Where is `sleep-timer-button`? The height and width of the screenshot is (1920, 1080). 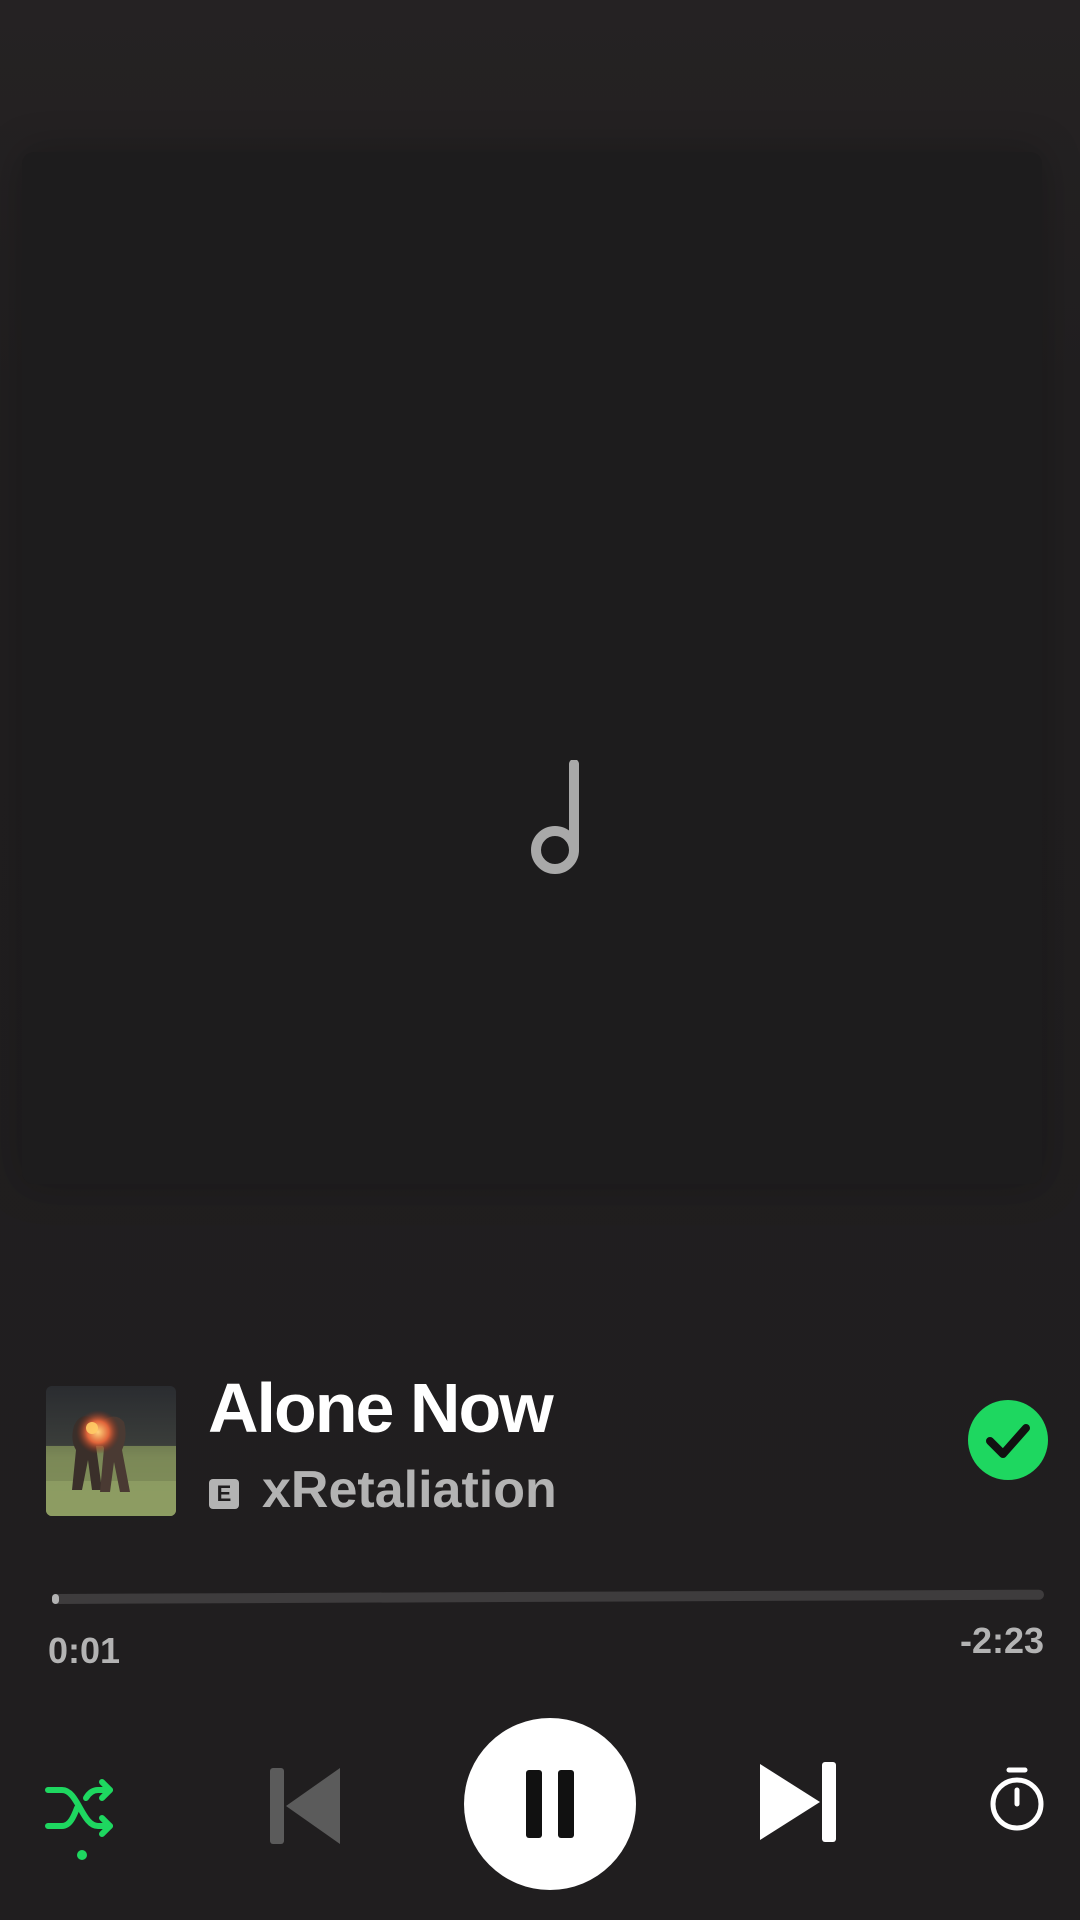 sleep-timer-button is located at coordinates (1017, 1799).